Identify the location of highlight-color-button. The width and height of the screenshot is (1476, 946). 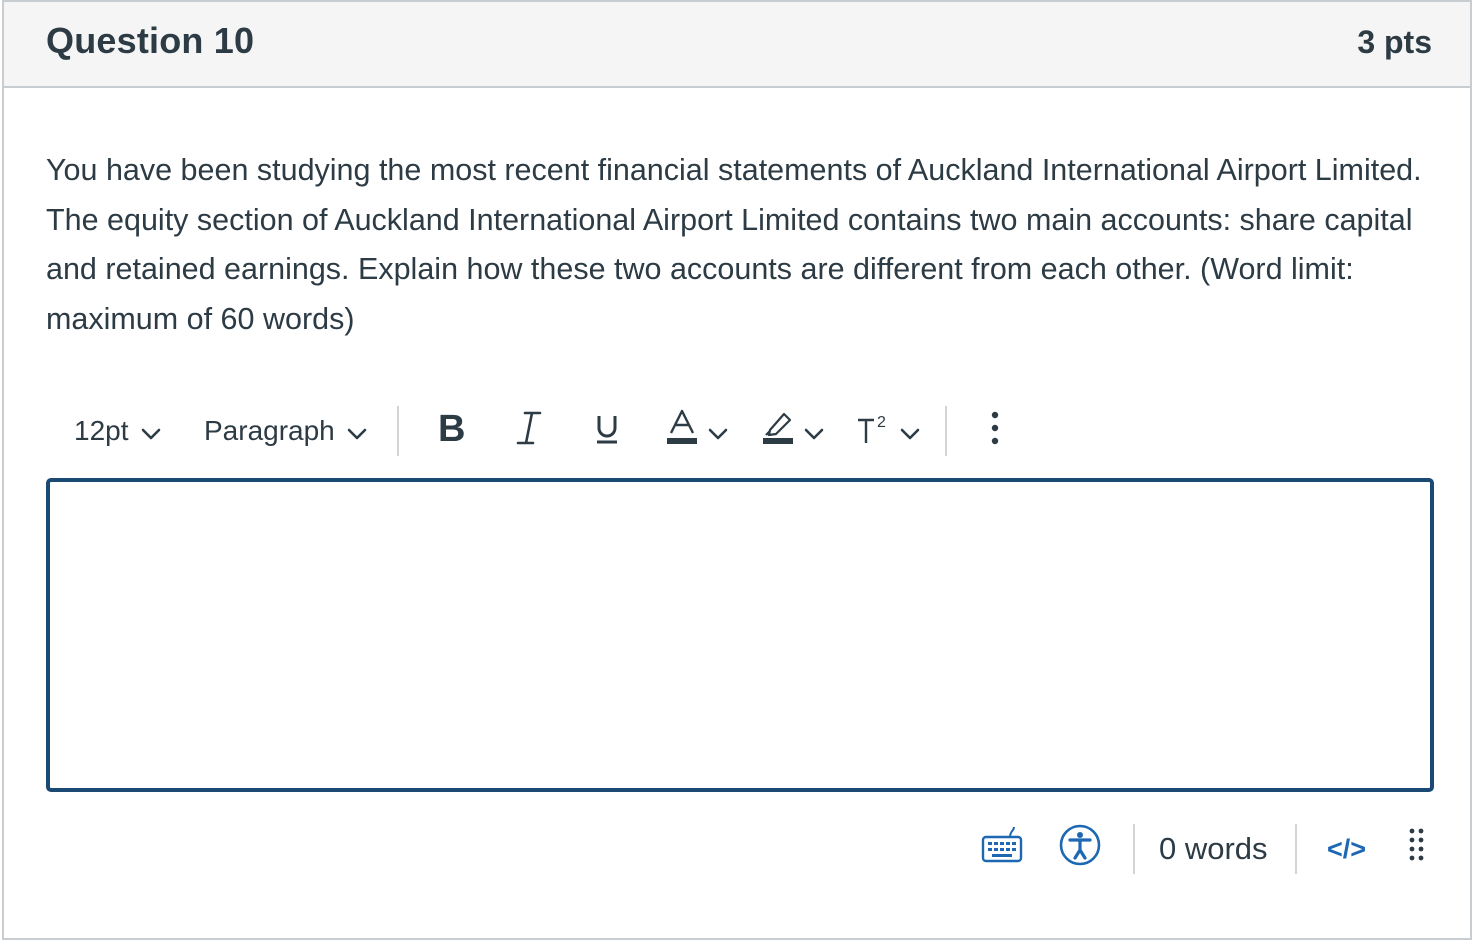
(793, 431).